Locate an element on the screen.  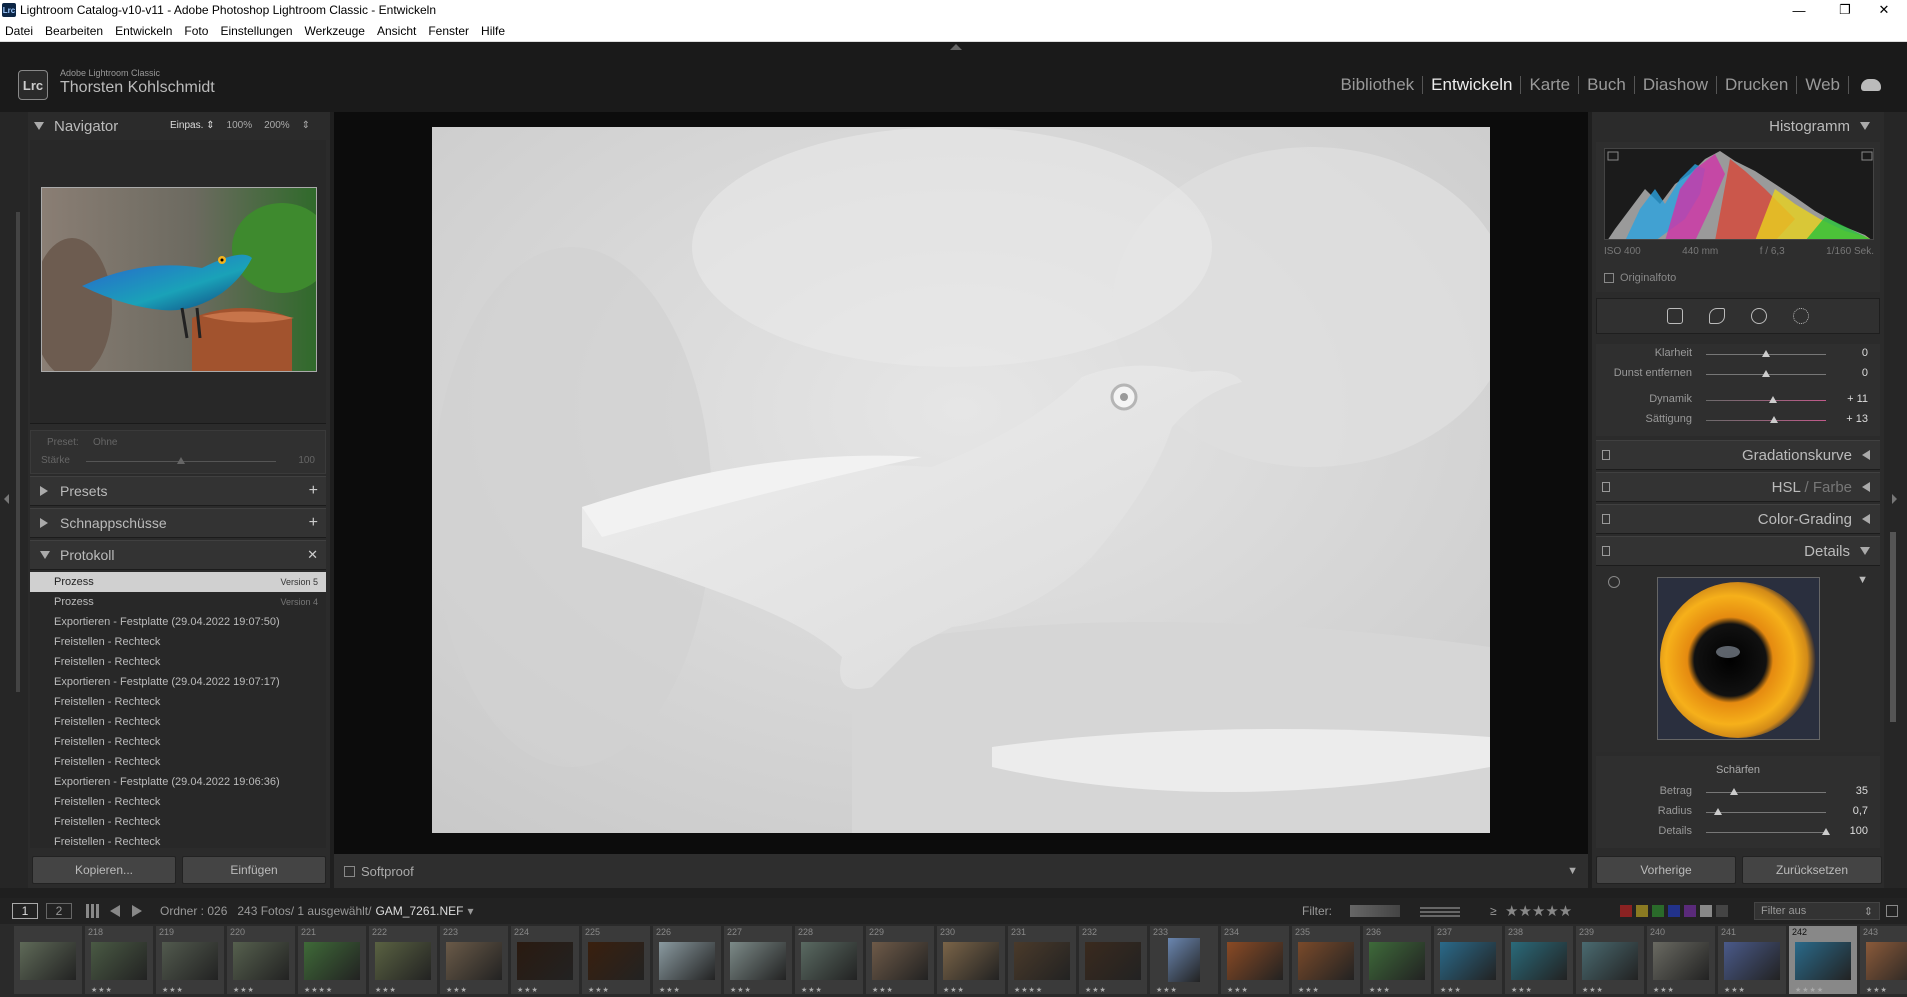
zoom-100: 100% is located at coordinates (240, 125).